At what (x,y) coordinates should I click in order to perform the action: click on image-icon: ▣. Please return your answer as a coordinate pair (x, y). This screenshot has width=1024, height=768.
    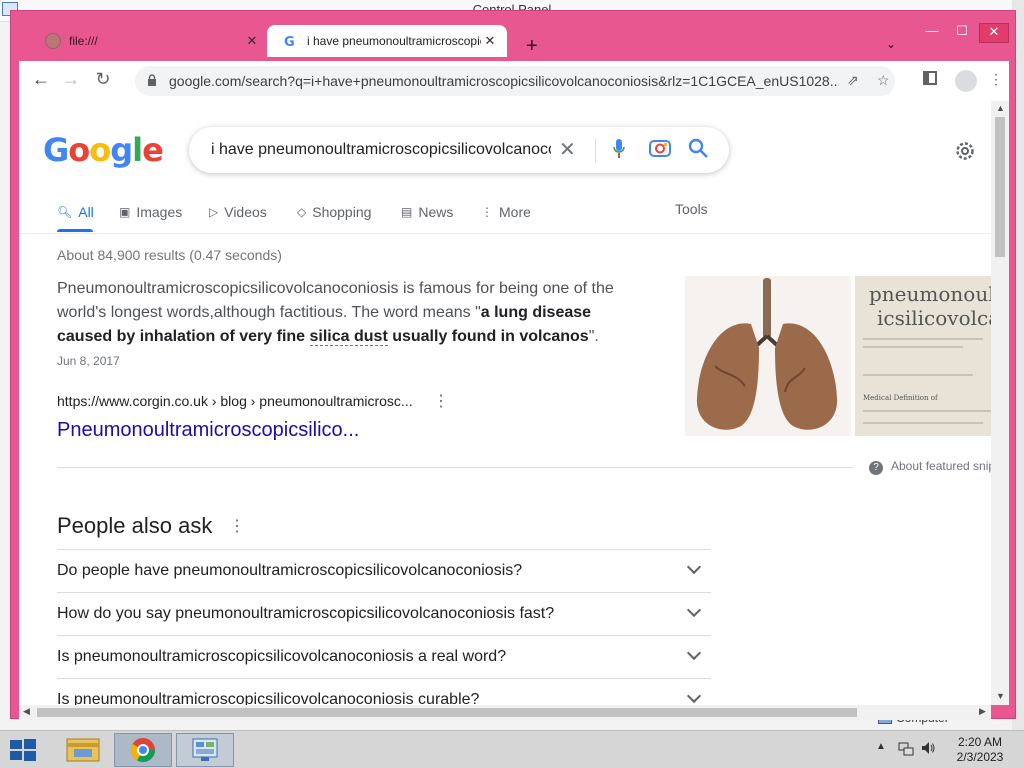
    Looking at the image, I should click on (125, 212).